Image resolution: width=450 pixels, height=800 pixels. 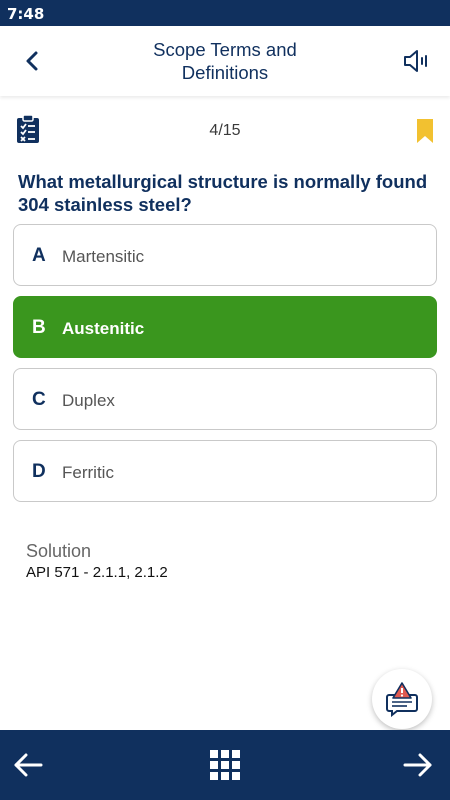 I want to click on next-button, so click(x=418, y=765).